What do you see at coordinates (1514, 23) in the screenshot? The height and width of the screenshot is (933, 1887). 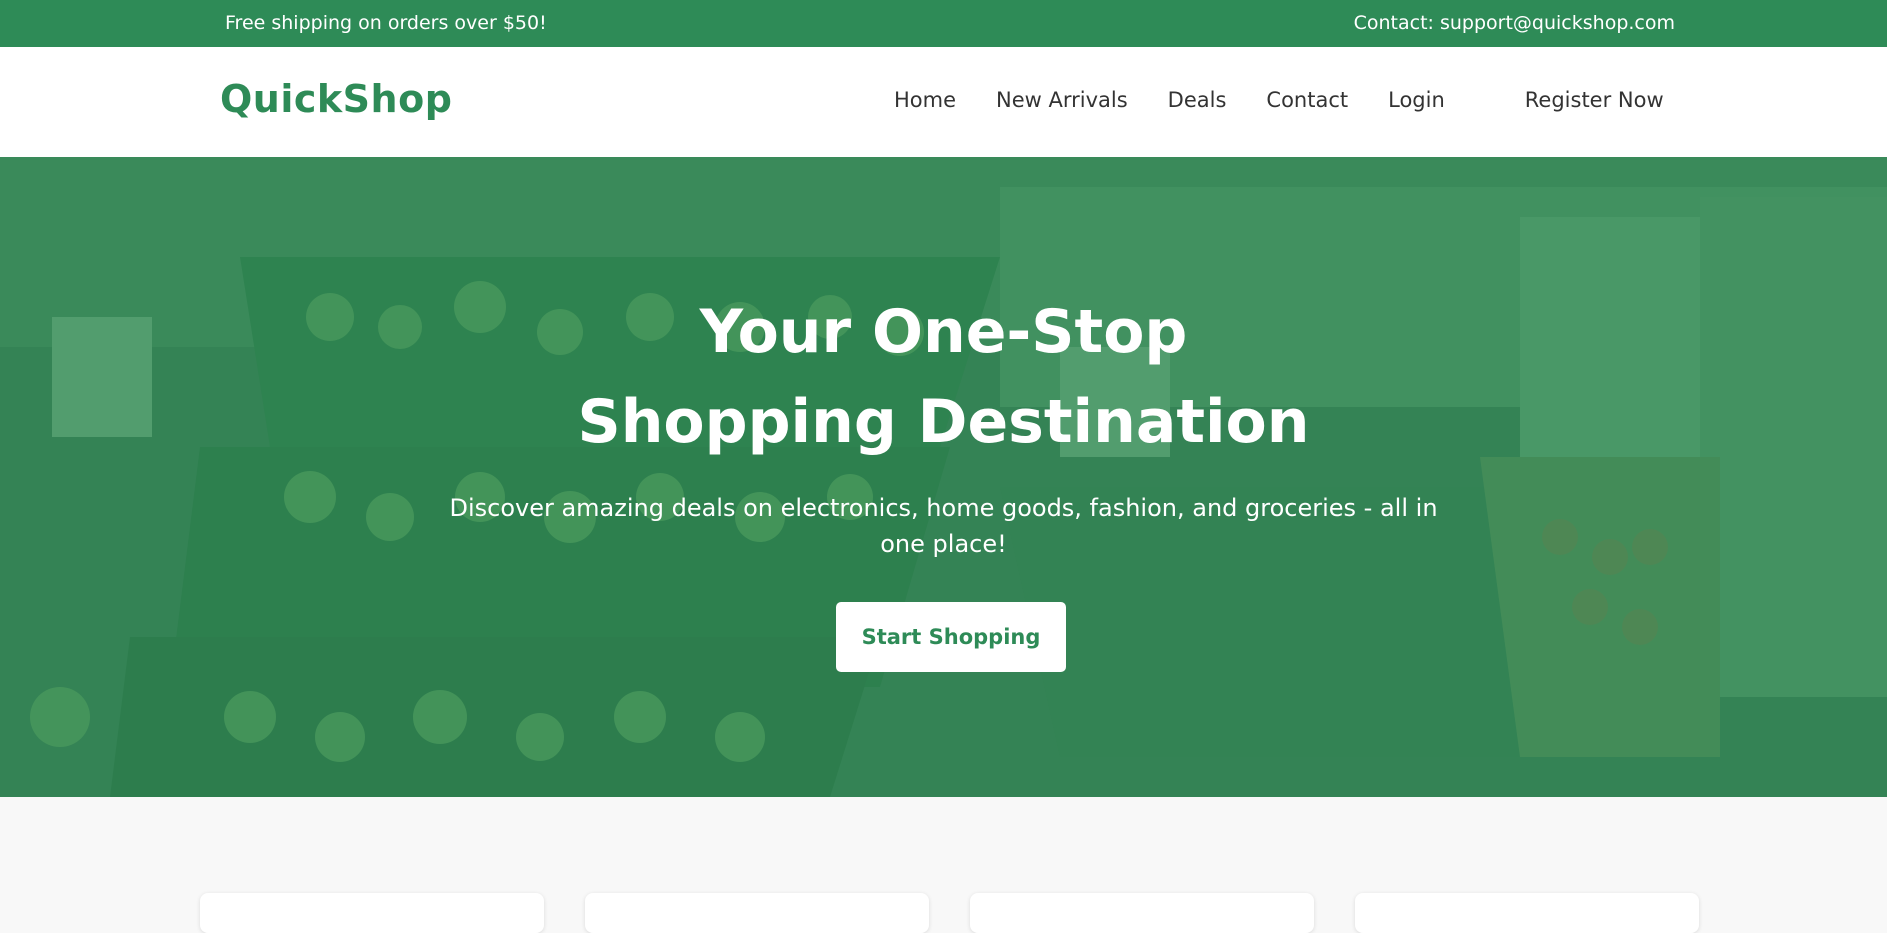 I see `contact-text: Contact: support@quickshop.com` at bounding box center [1514, 23].